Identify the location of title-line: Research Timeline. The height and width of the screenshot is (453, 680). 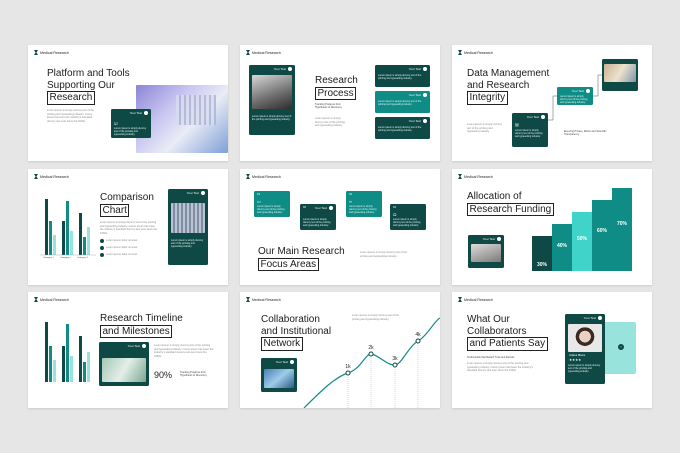
(141, 318).